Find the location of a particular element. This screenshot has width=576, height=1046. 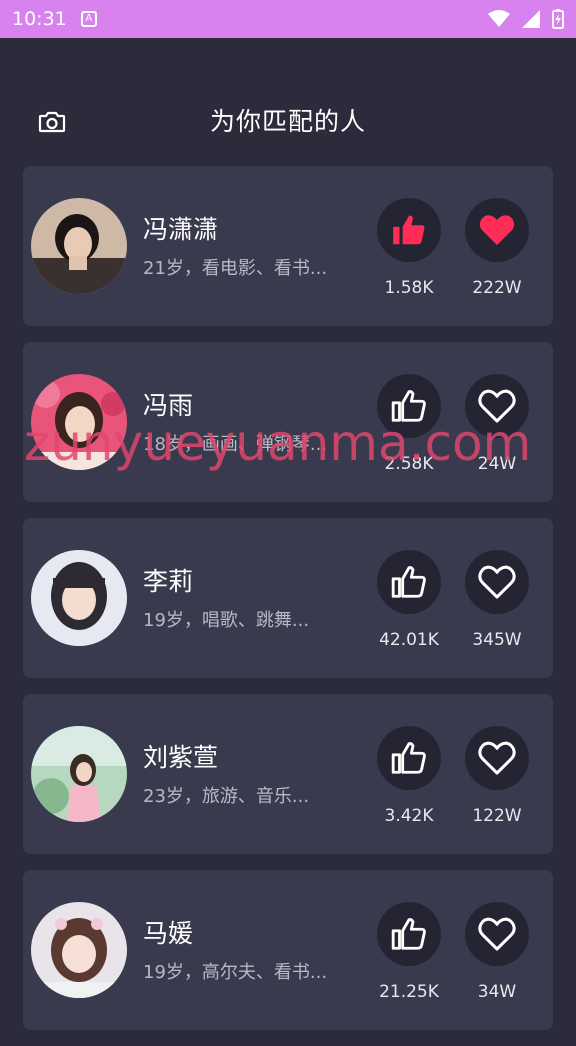

like-count: 1.58K is located at coordinates (409, 288).